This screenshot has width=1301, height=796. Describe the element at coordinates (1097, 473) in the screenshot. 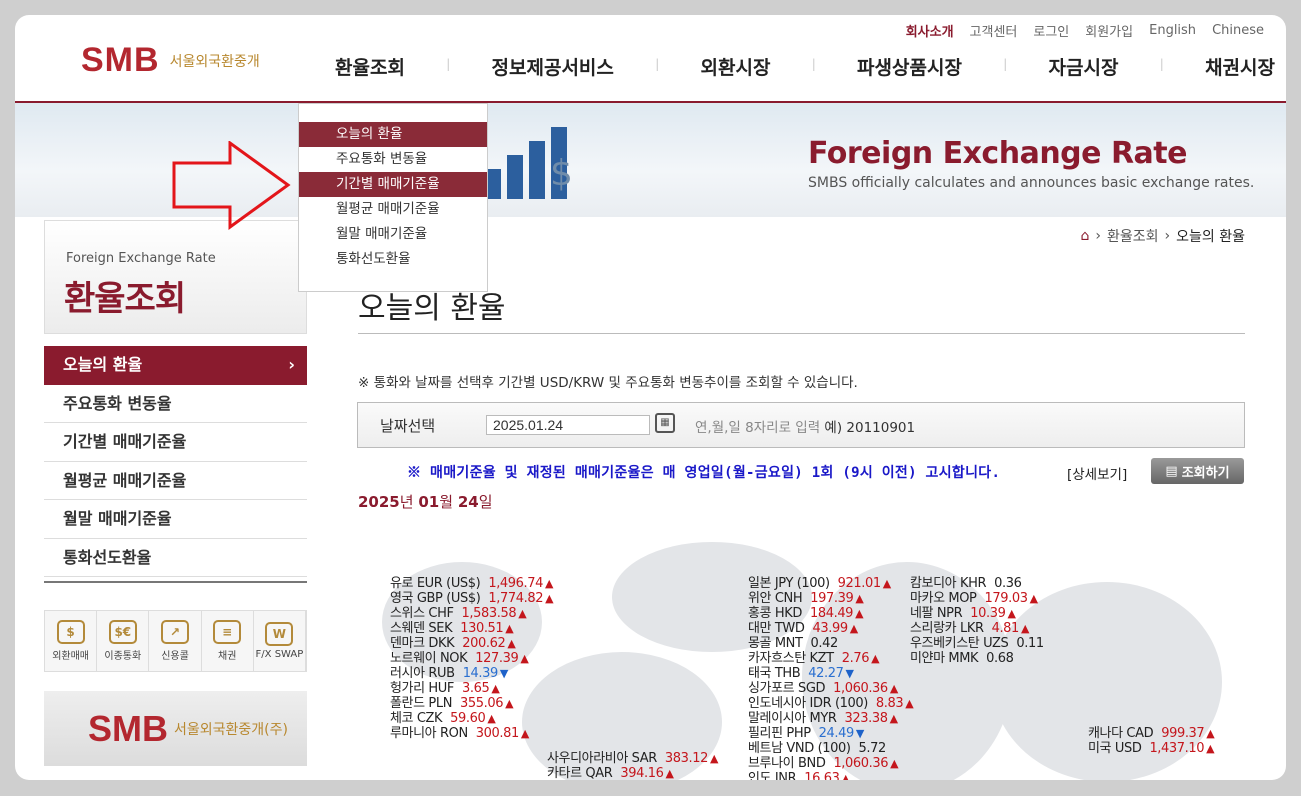

I see `detail-link: [상세보기]` at that location.